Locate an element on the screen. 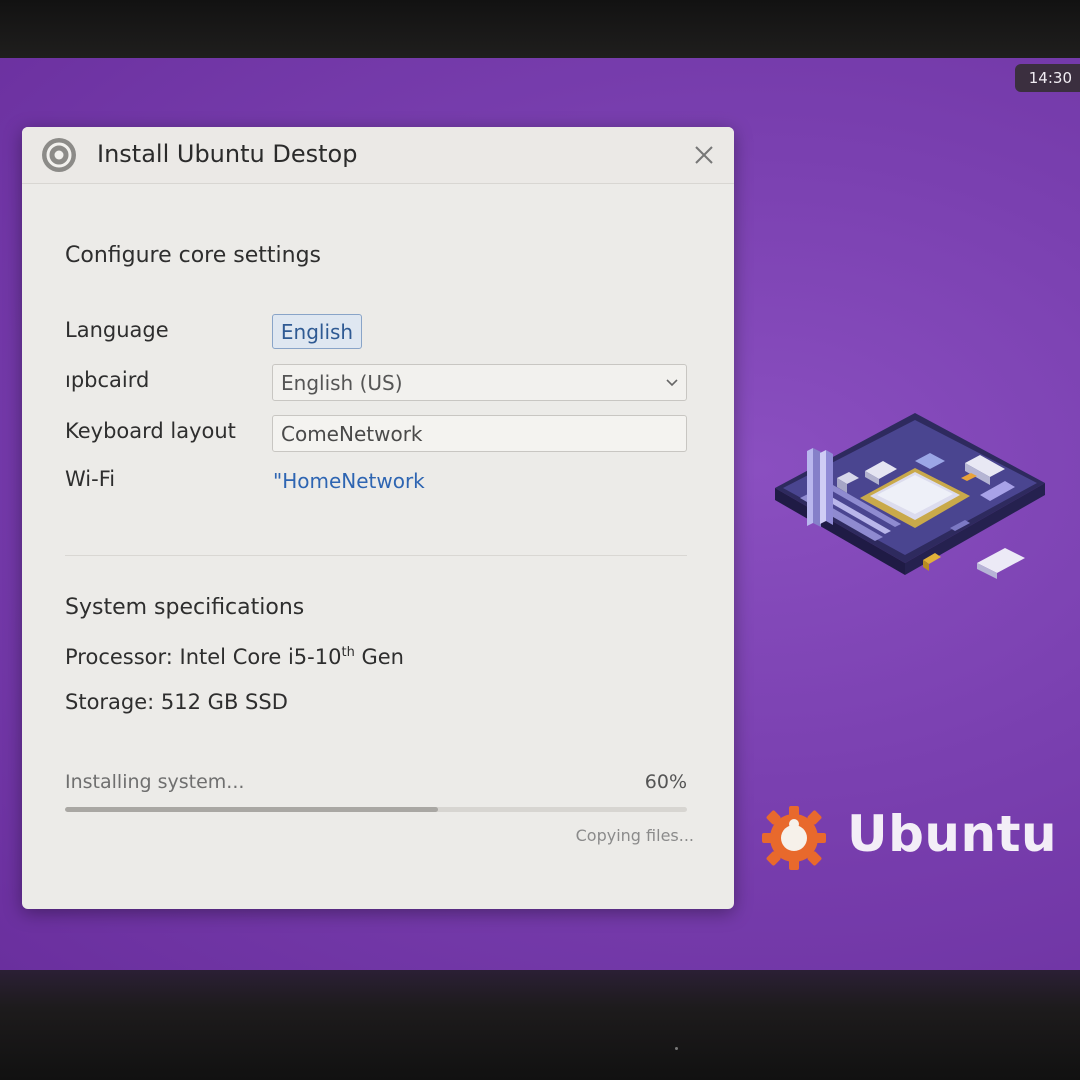  locale-select-value: English (US) is located at coordinates (342, 383).